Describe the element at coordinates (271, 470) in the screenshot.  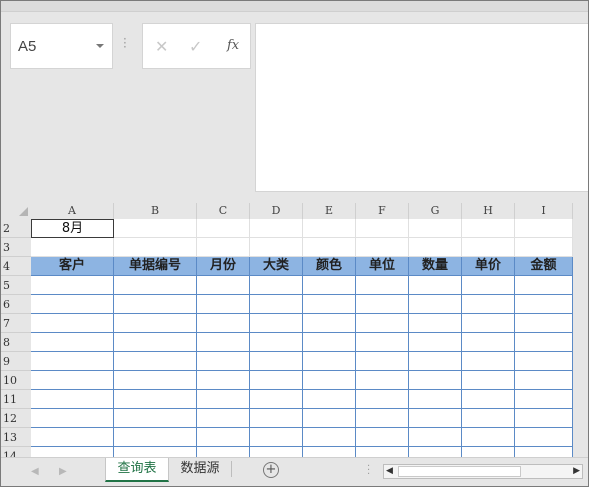
I see `plus-circle-icon: +` at that location.